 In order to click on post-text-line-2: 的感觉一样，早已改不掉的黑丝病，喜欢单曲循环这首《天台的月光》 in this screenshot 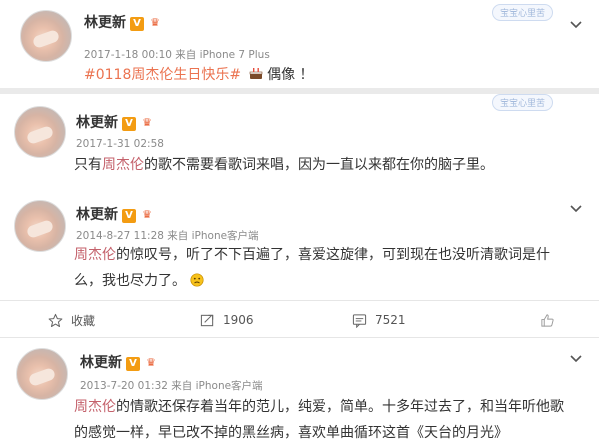, I will do `click(291, 433)`.